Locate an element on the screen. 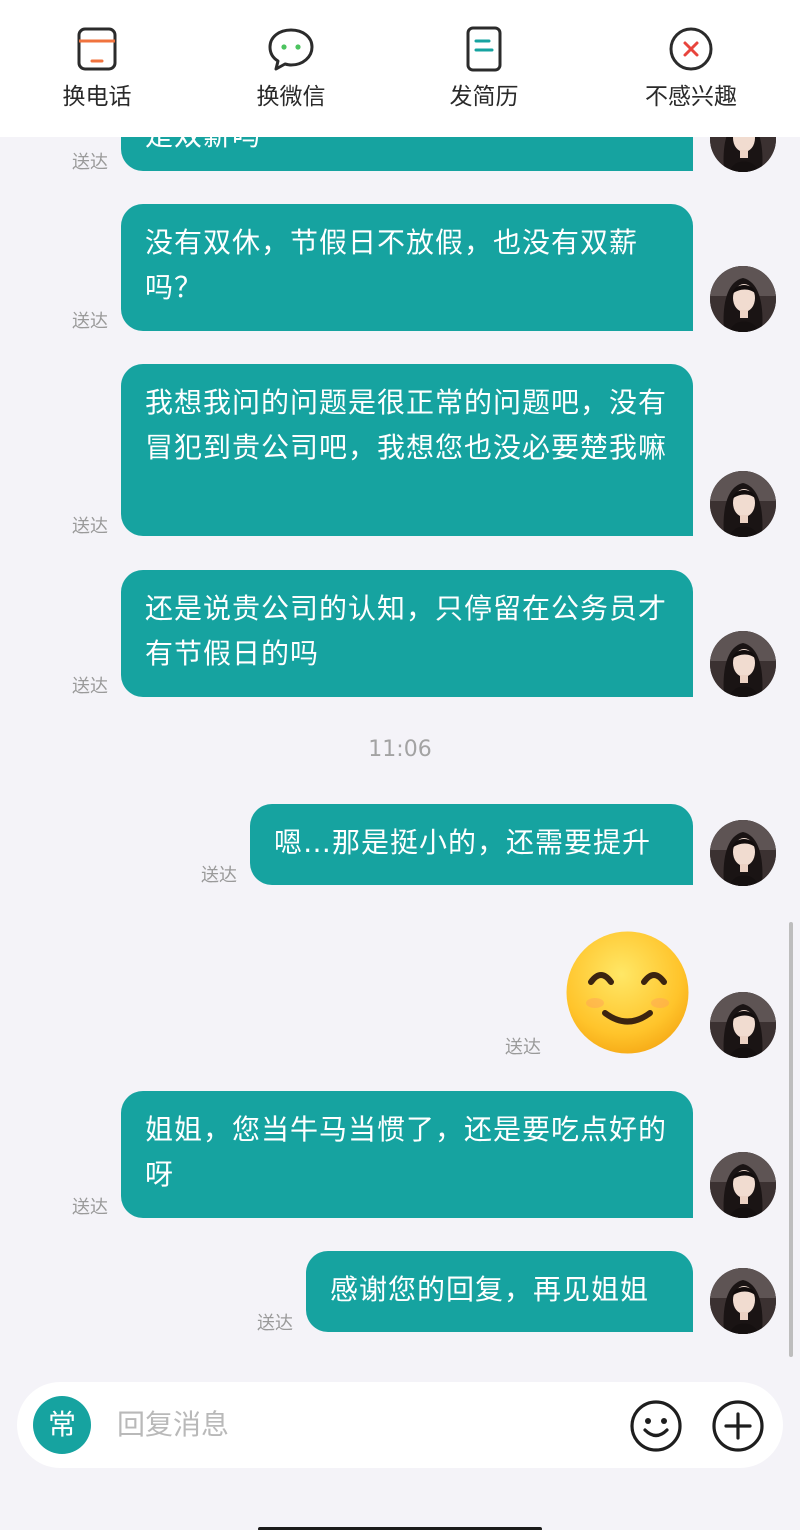 This screenshot has width=800, height=1530. not-interested-button: 不感兴趣 is located at coordinates (691, 68).